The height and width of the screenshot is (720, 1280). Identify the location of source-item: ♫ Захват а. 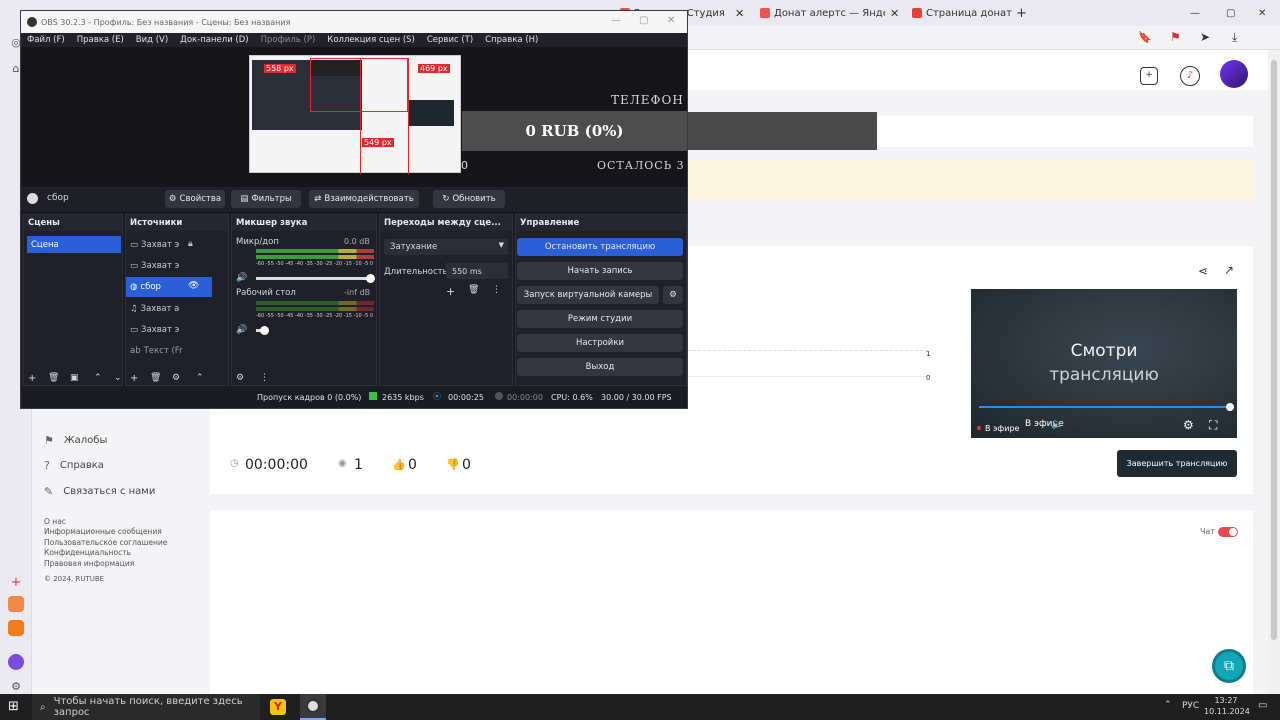
(169, 309).